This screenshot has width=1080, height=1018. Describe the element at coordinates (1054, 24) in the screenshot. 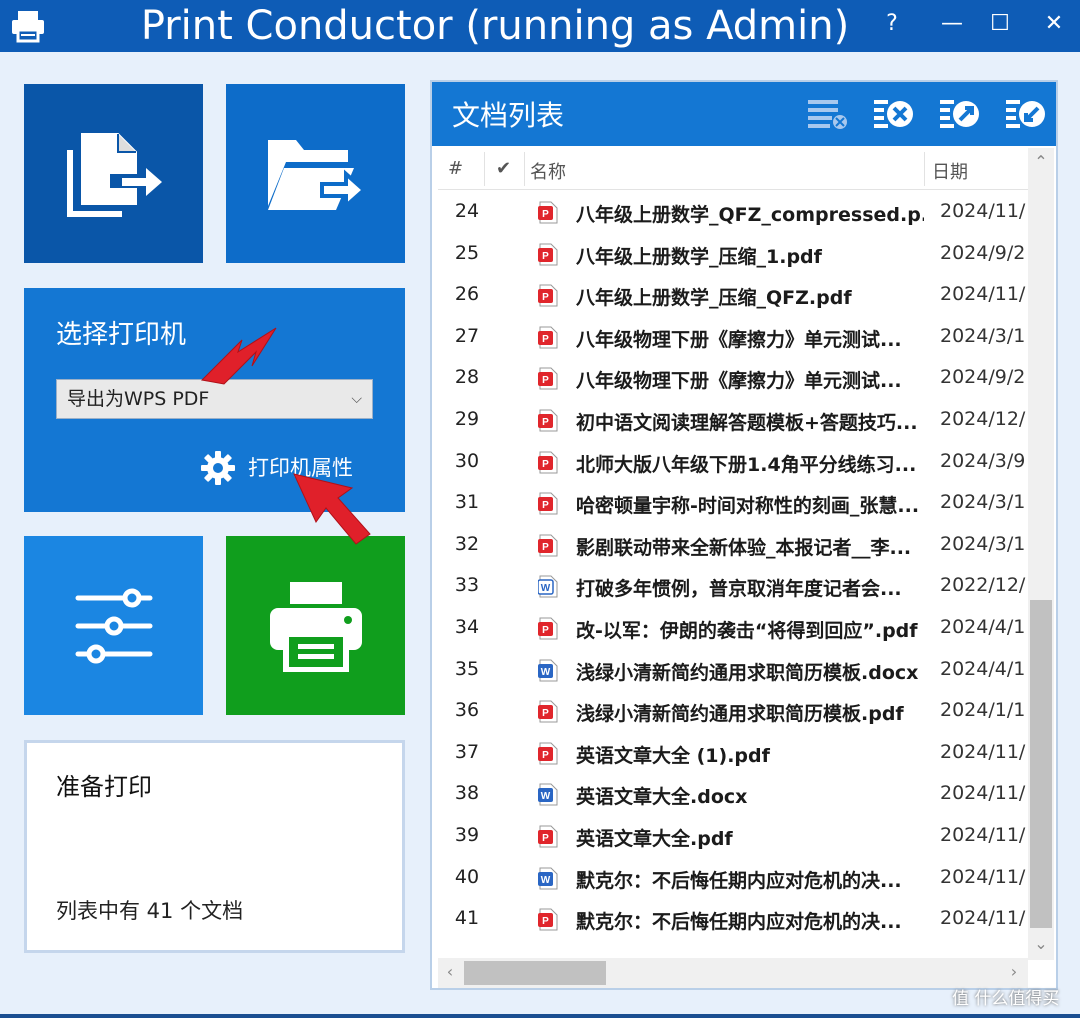

I see `close-button: ✕` at that location.